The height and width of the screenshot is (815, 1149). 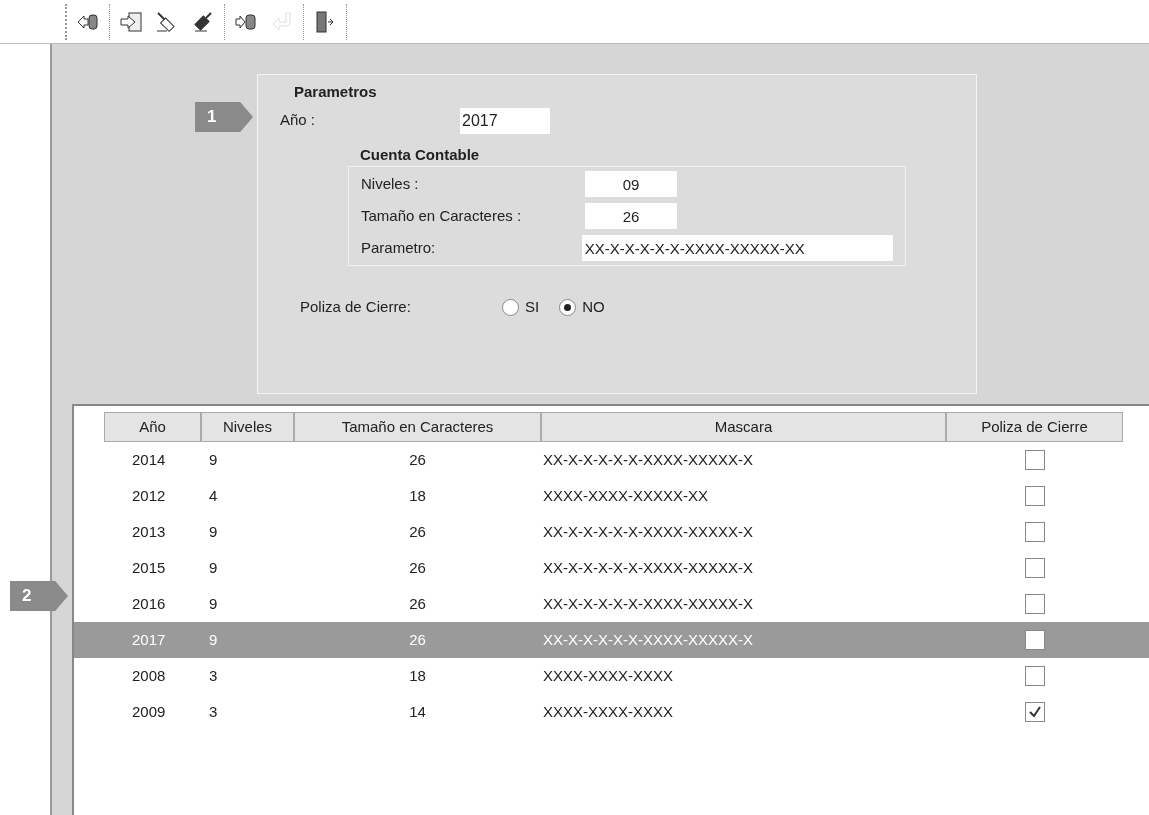 I want to click on table-row: 2016 9 26 XX-X-X-X-X-X-XXXX-XXXXX-X, so click(x=611, y=604).